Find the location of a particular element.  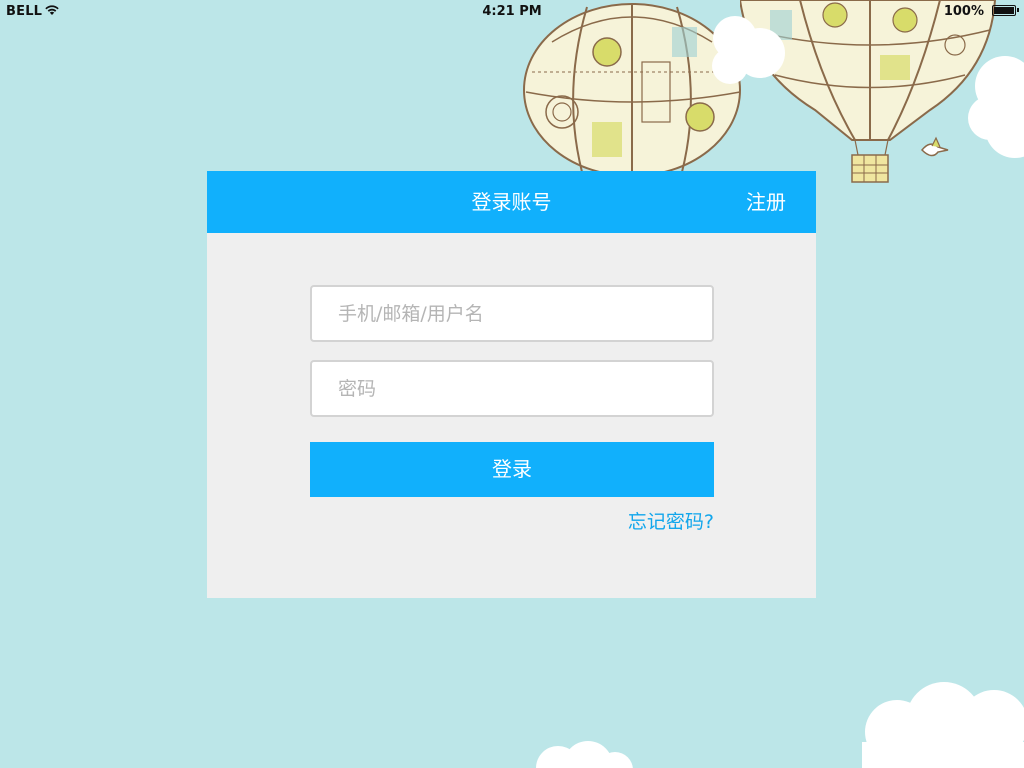

battery-icon is located at coordinates (1005, 10).